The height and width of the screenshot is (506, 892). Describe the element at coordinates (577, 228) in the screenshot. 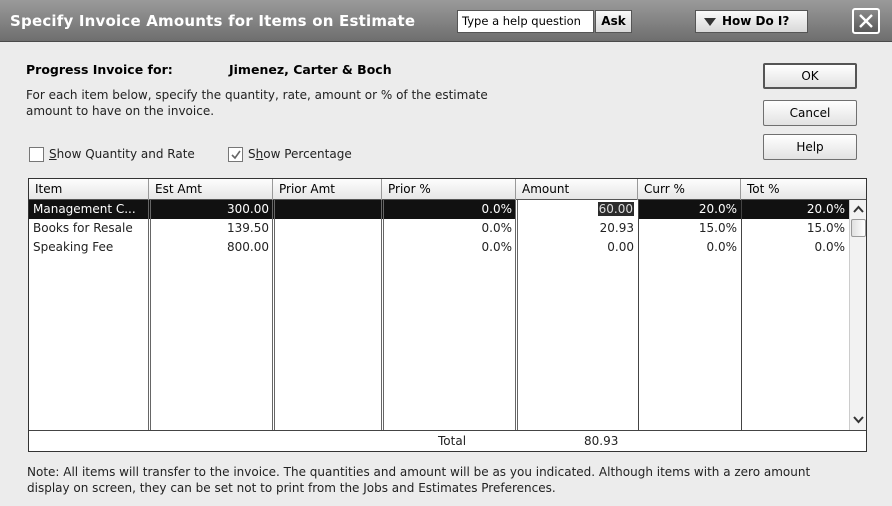

I see `cell-amount: 20.93` at that location.